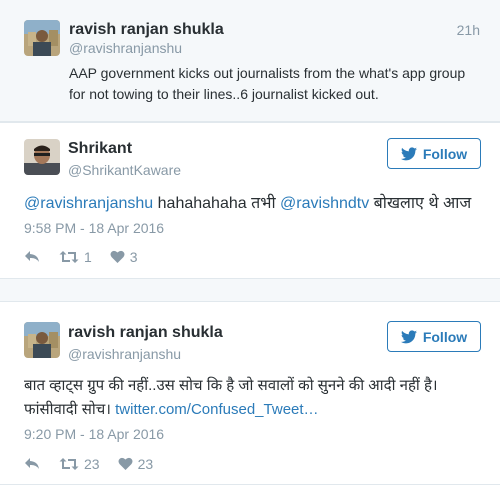 The width and height of the screenshot is (500, 485). I want to click on mention-link: @ravishndtv, so click(324, 203).